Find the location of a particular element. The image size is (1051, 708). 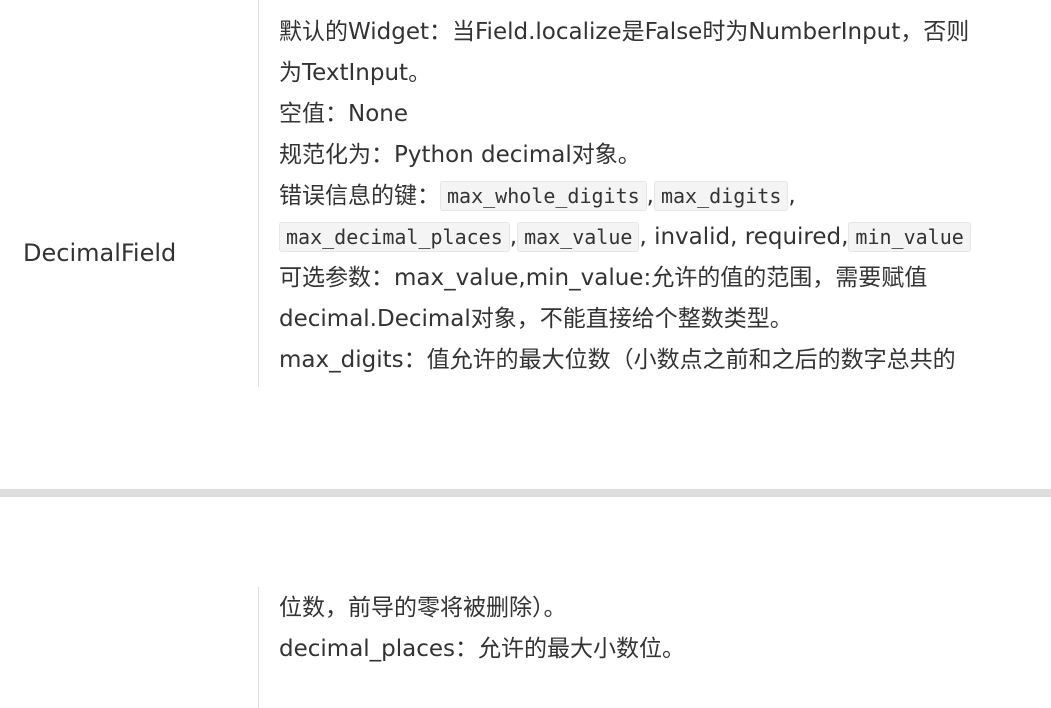

default-widget-text-cont: 为TextInput。 is located at coordinates (355, 73).